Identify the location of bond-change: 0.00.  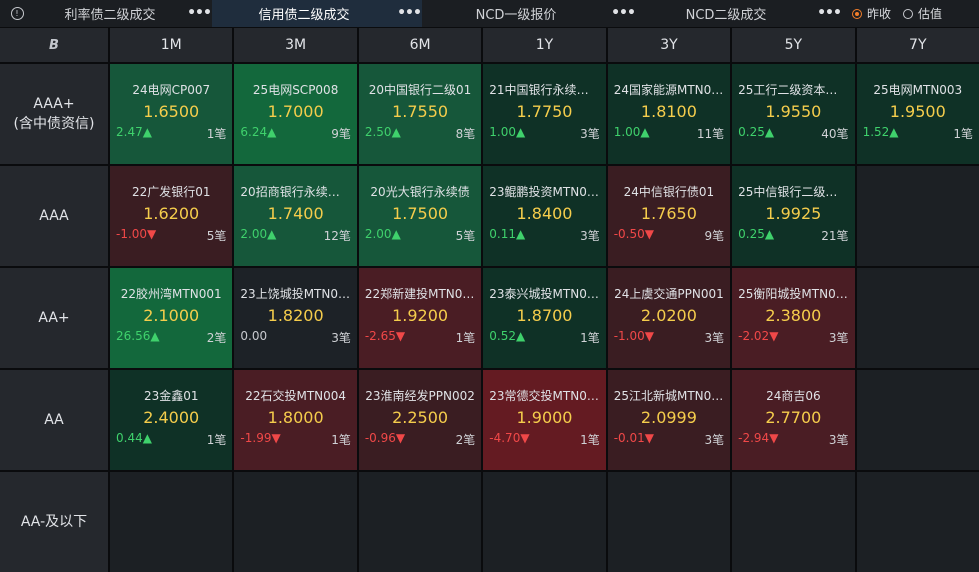
(254, 336).